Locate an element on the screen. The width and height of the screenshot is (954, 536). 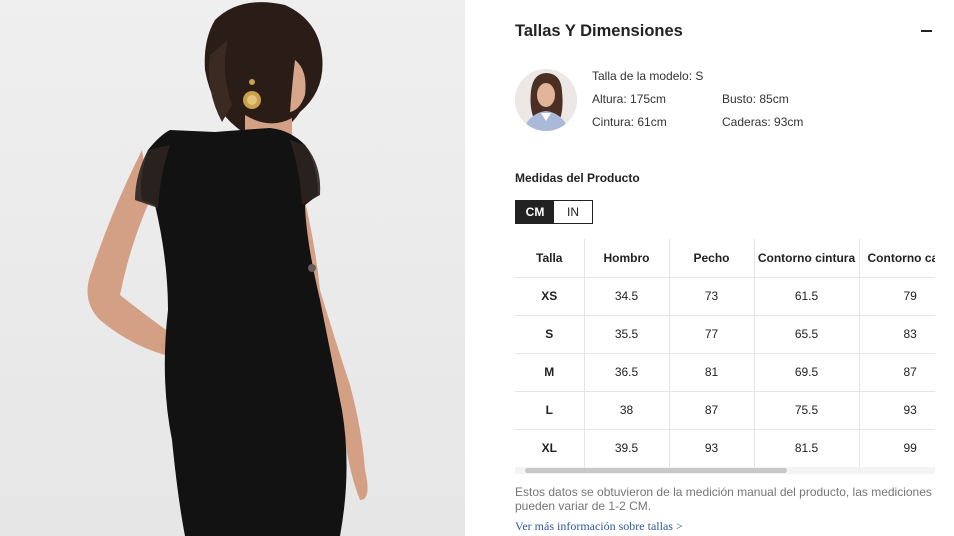
unit-cm-button: CM is located at coordinates (535, 212).